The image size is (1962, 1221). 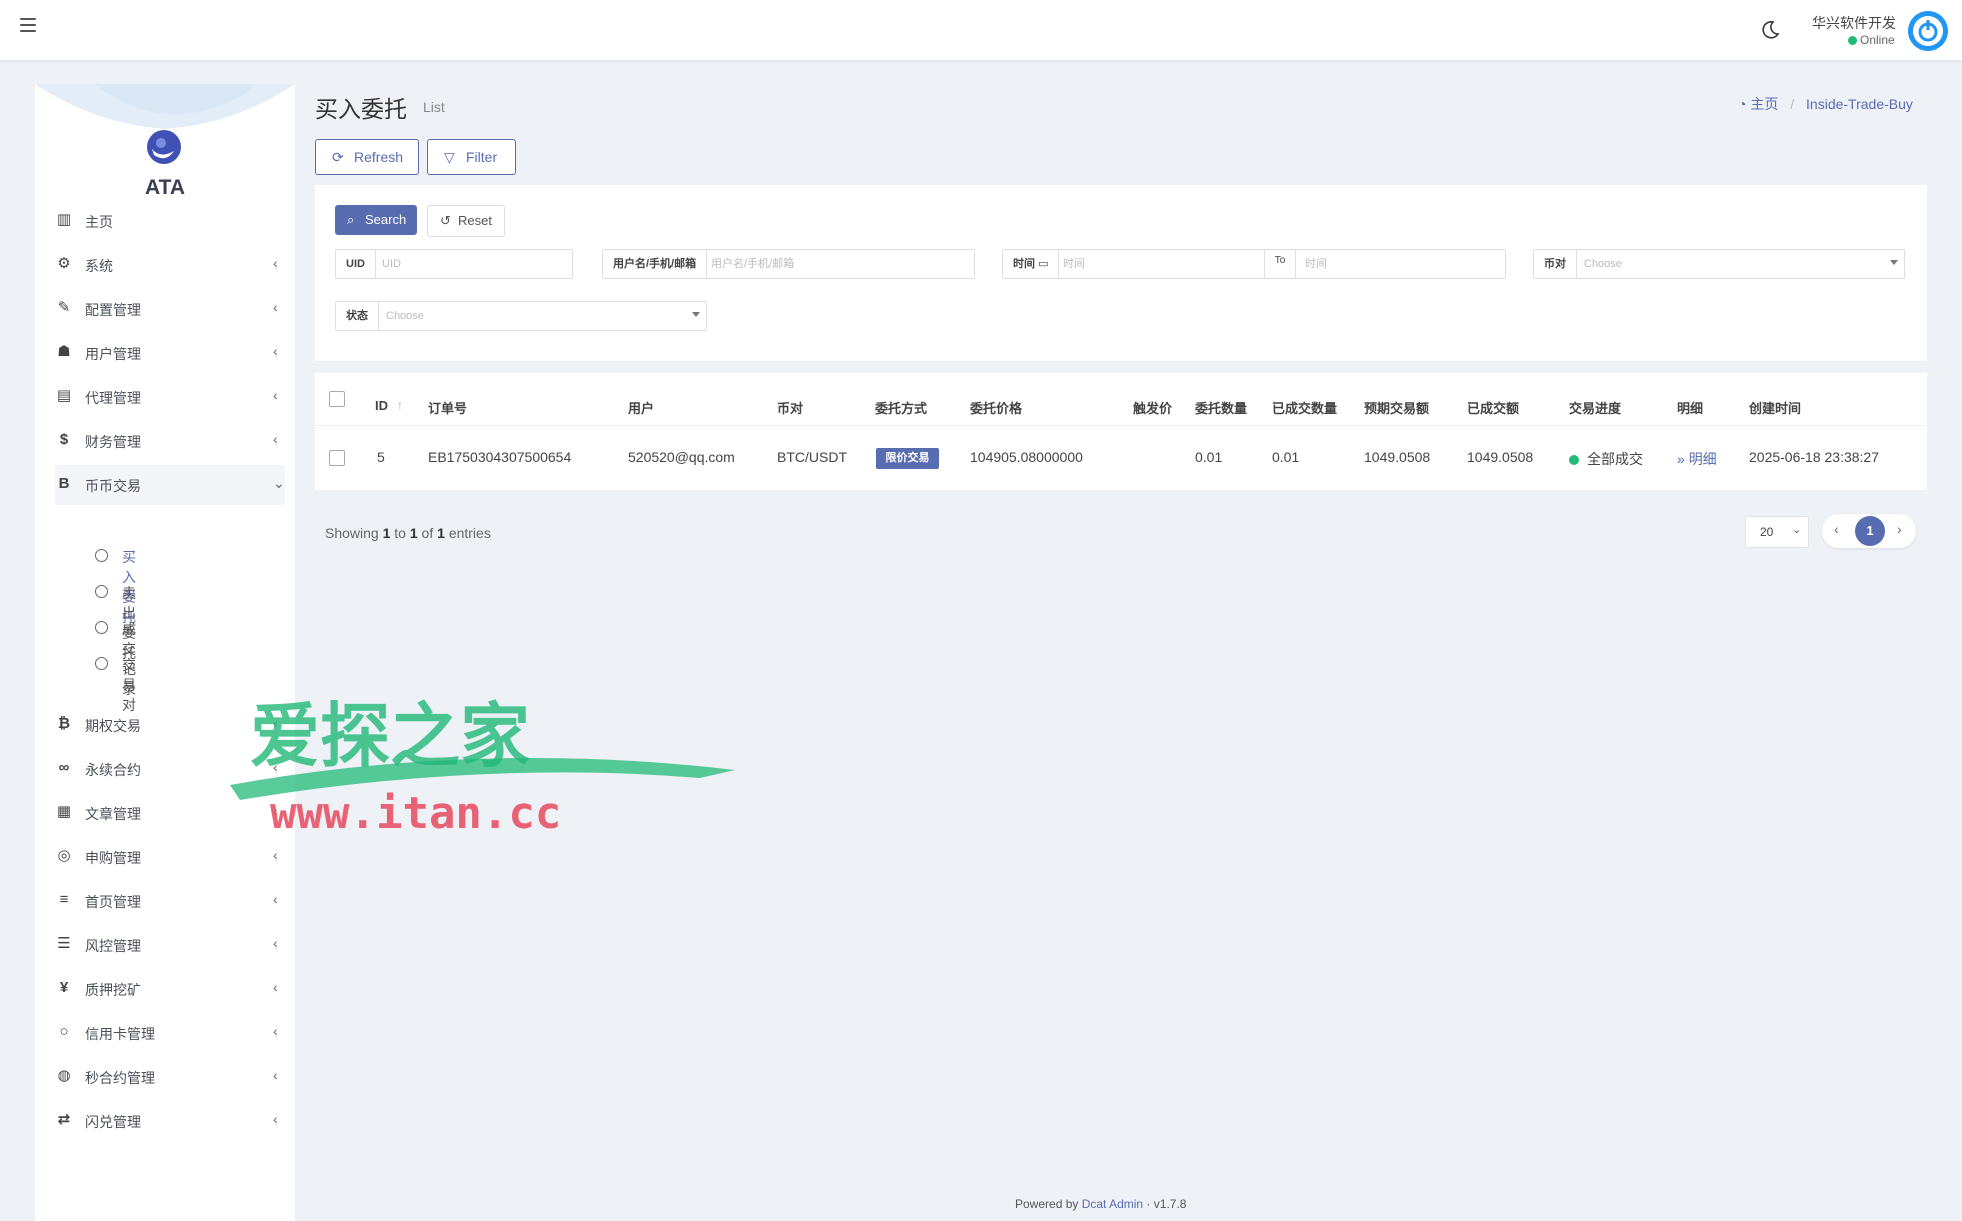 I want to click on uid-label: UID, so click(x=356, y=264).